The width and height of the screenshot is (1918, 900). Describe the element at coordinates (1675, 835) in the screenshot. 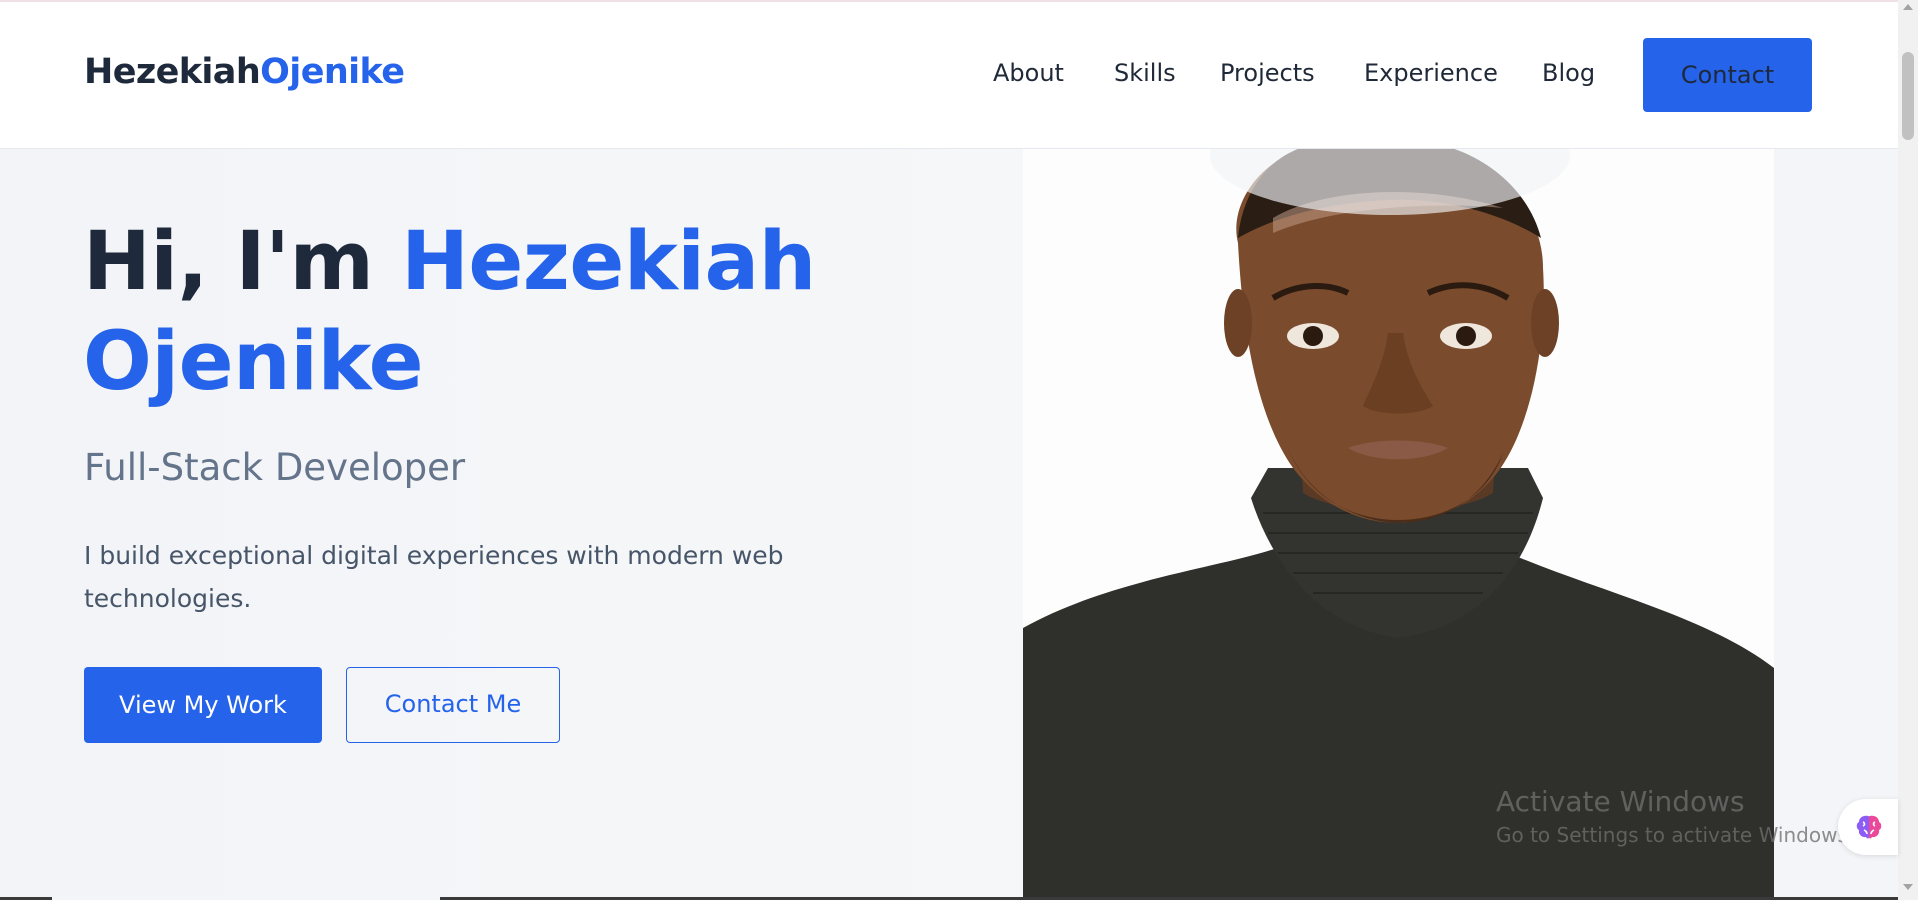

I see `activate-windows-subtitle: Go to Settings to activate Windows.` at that location.